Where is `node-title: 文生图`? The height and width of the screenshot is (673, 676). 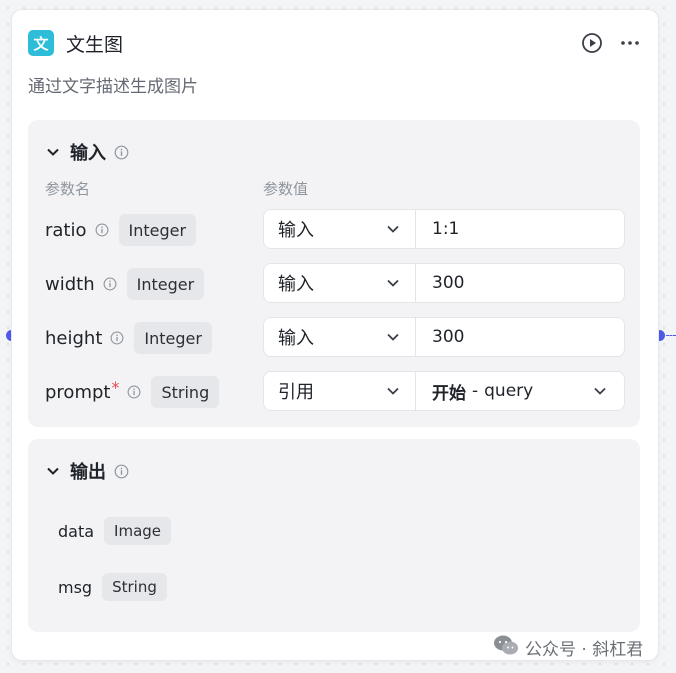
node-title: 文生图 is located at coordinates (95, 44).